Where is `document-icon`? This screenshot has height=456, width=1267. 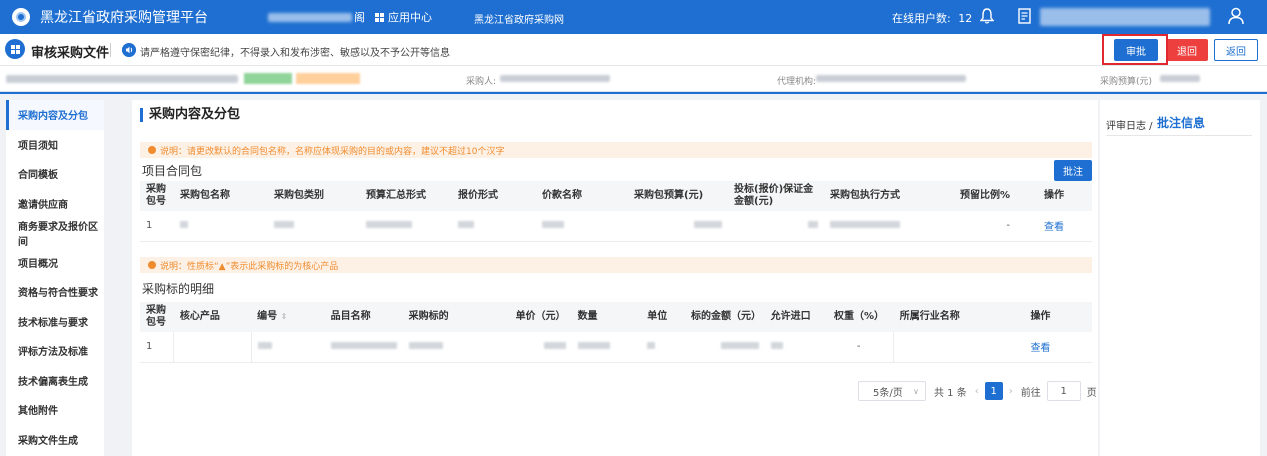
document-icon is located at coordinates (1025, 16).